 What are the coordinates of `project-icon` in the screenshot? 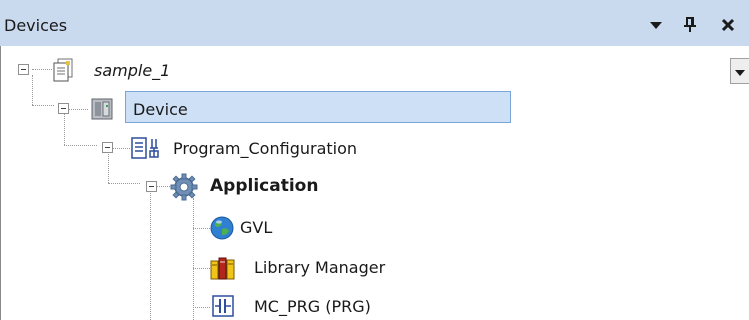 It's located at (63, 70).